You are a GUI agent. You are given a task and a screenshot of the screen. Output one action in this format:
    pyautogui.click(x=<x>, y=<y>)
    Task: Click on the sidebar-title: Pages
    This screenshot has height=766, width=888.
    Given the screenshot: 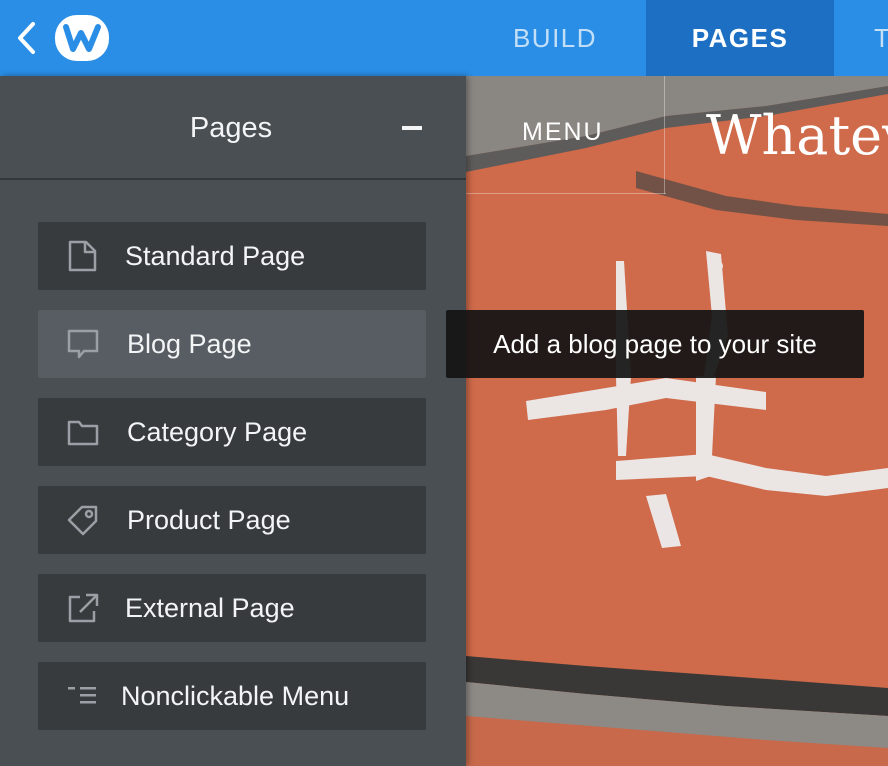 What is the action you would take?
    pyautogui.click(x=231, y=128)
    